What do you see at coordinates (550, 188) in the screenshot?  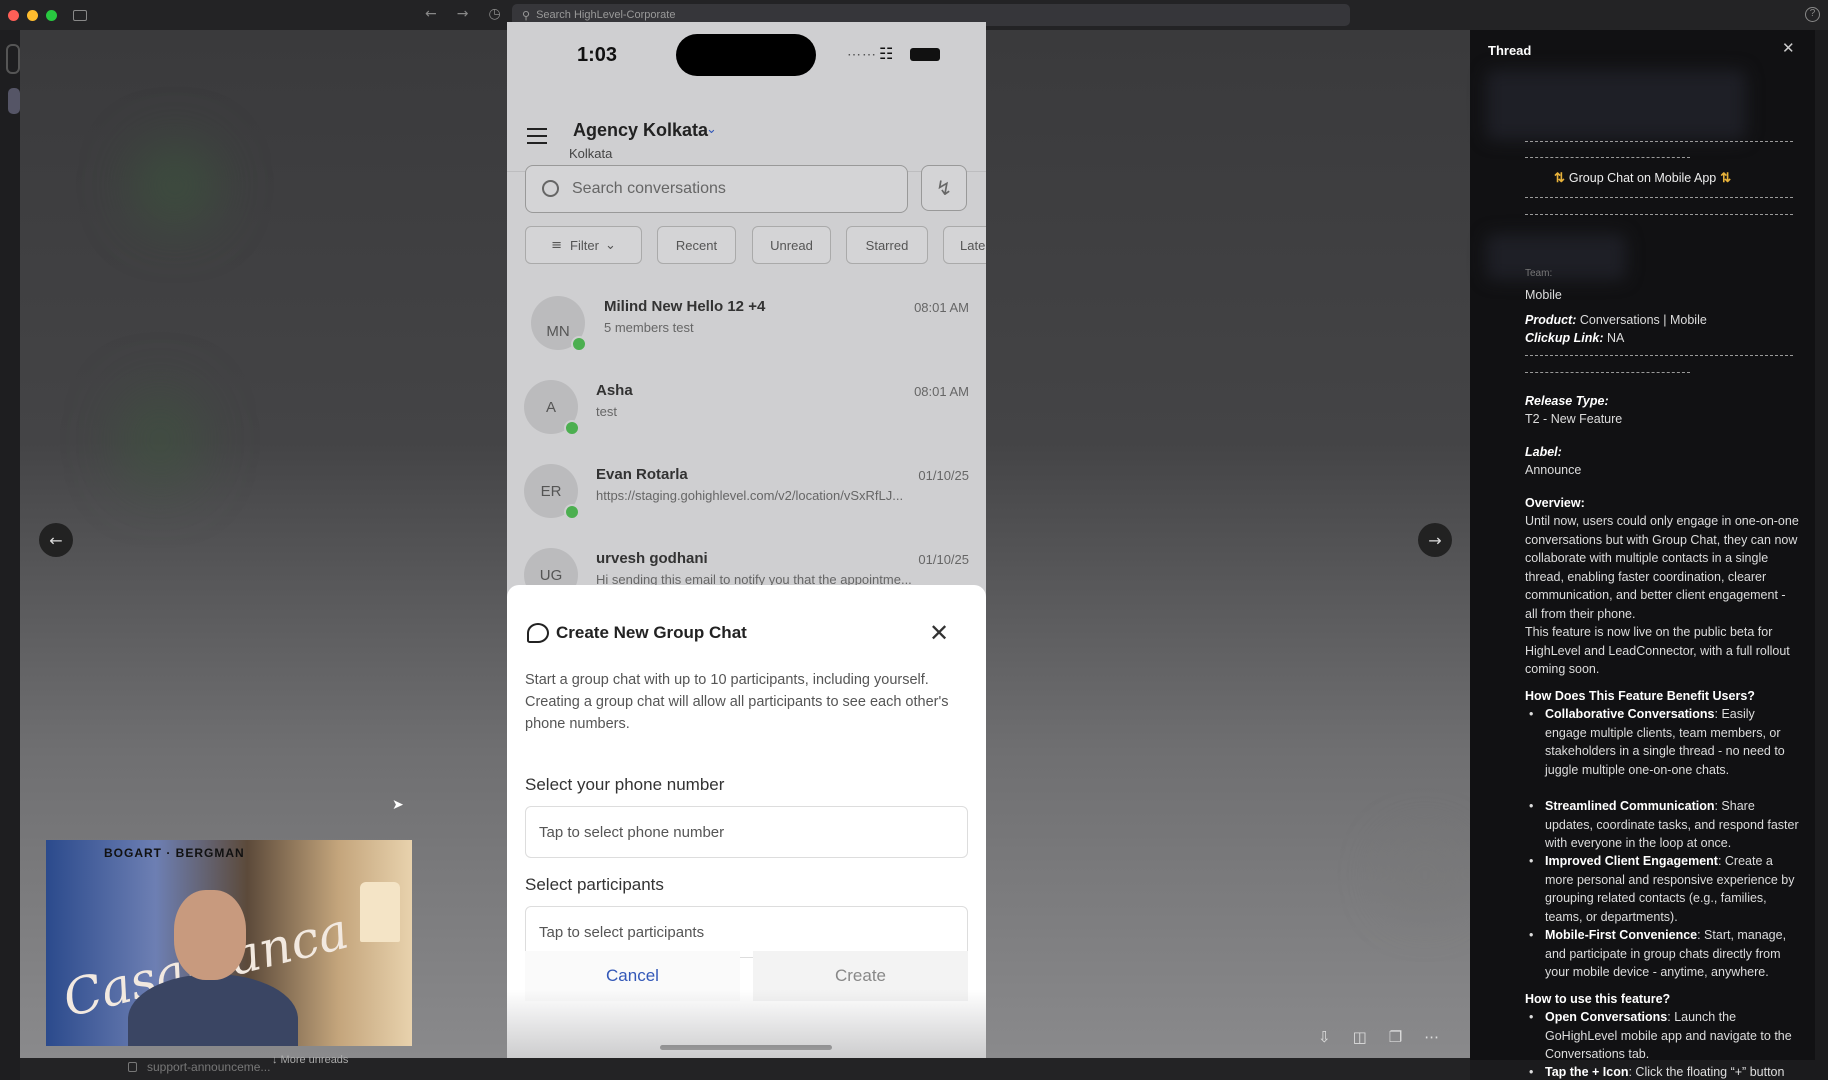 I see `search-icon` at bounding box center [550, 188].